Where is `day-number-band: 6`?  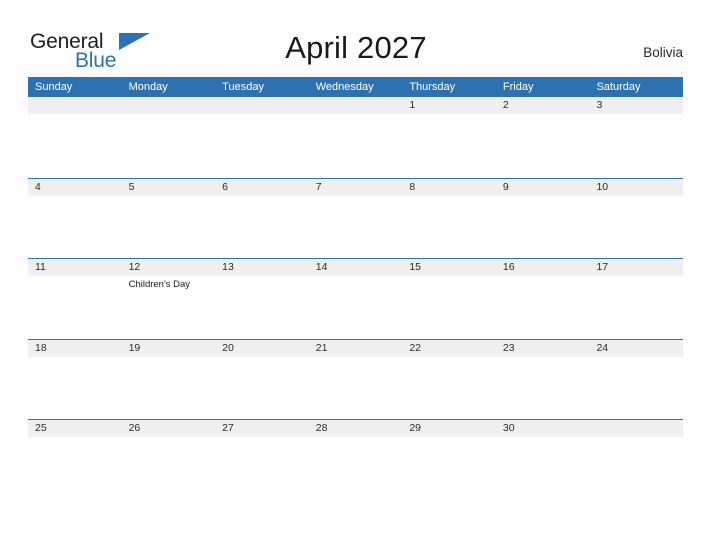 day-number-band: 6 is located at coordinates (262, 187).